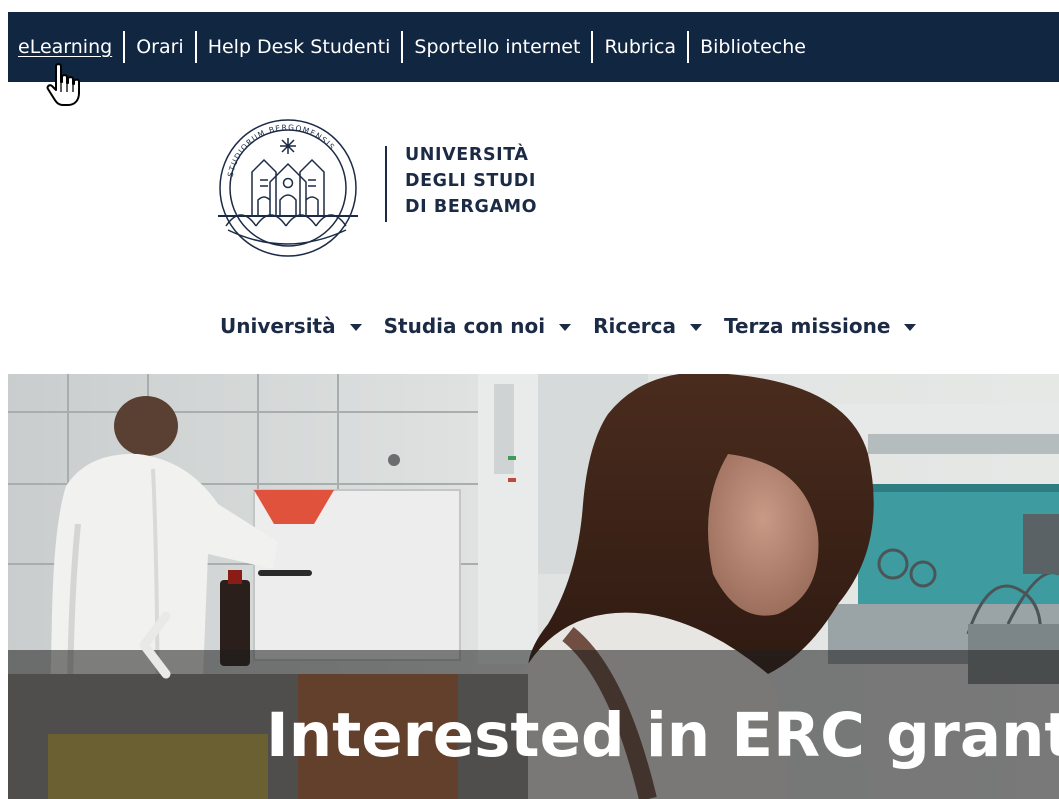 The width and height of the screenshot is (1059, 799). What do you see at coordinates (63, 84) in the screenshot?
I see `hand-pointer-cursor-icon` at bounding box center [63, 84].